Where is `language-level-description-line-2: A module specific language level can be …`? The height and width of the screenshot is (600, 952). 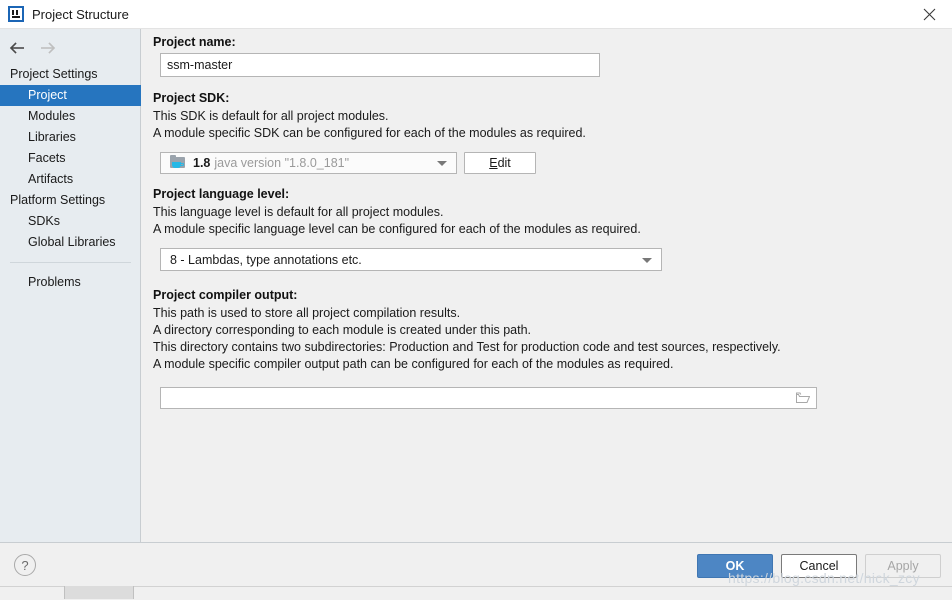
language-level-description-line-2: A module specific language level can be … is located at coordinates (397, 229).